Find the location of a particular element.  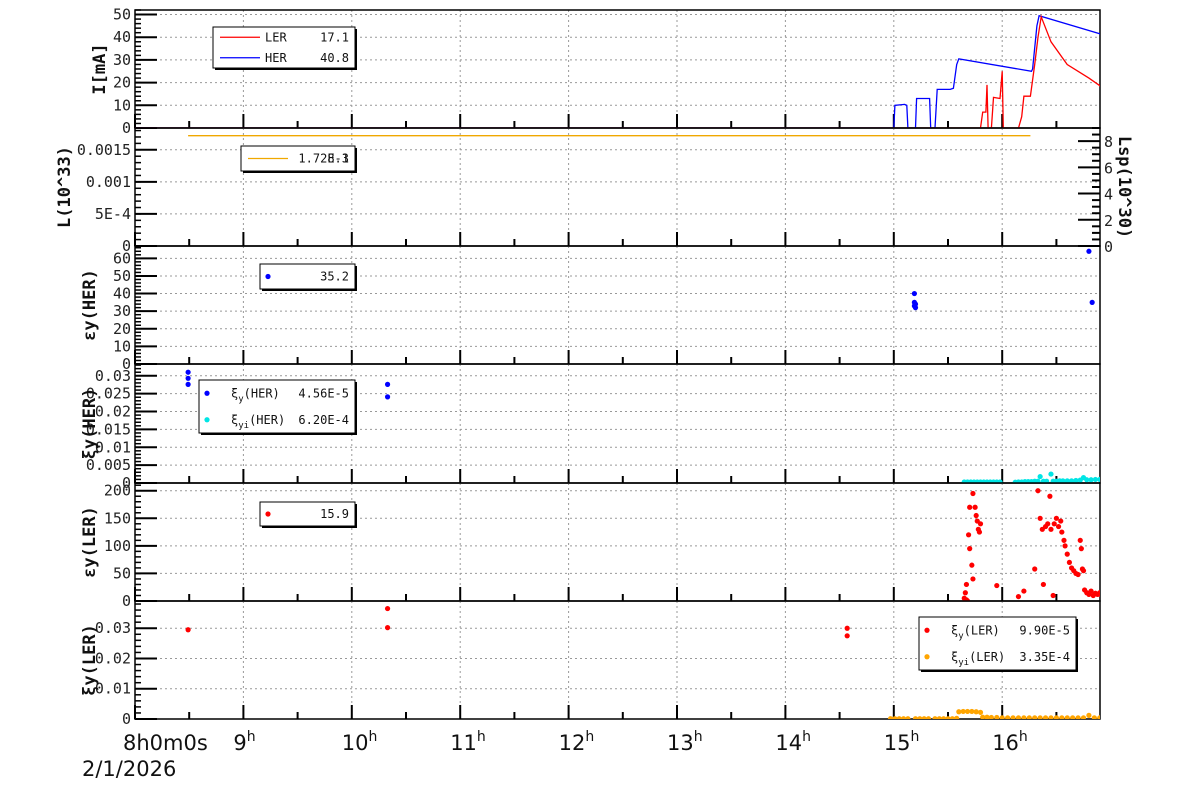

y-axis-label: εy(LER) is located at coordinates (90, 542).